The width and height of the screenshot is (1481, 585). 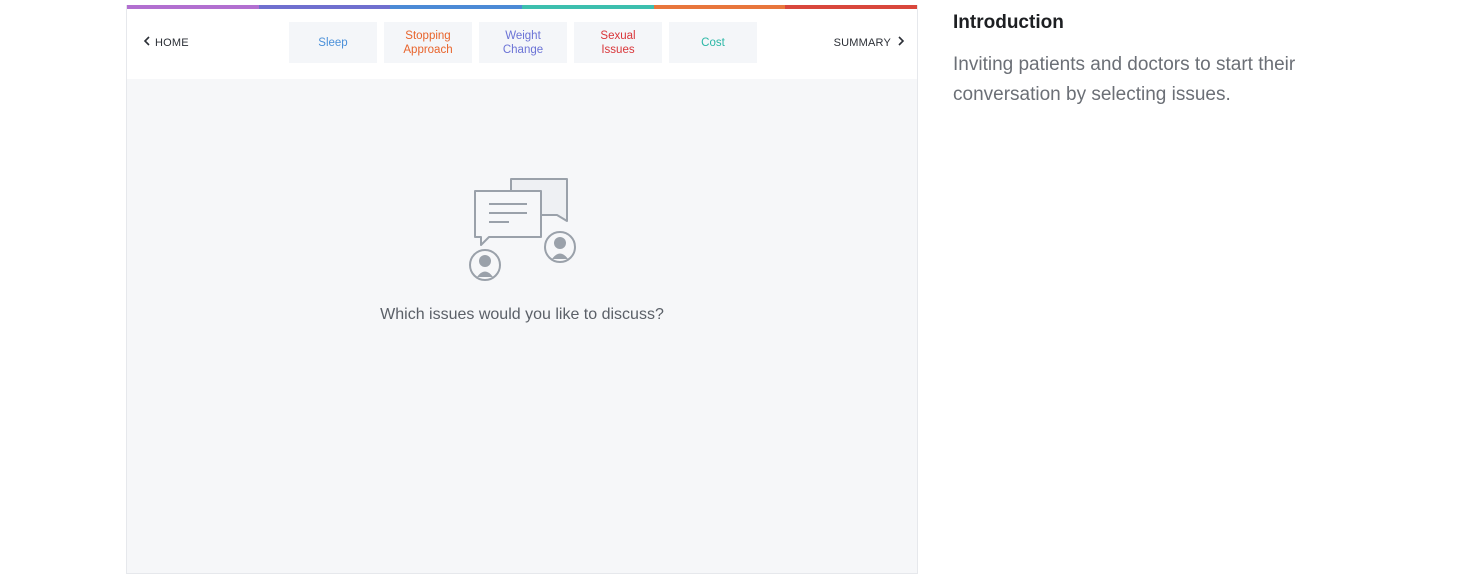 I want to click on tab-stopping-approach: Stopping Approach, so click(x=428, y=42).